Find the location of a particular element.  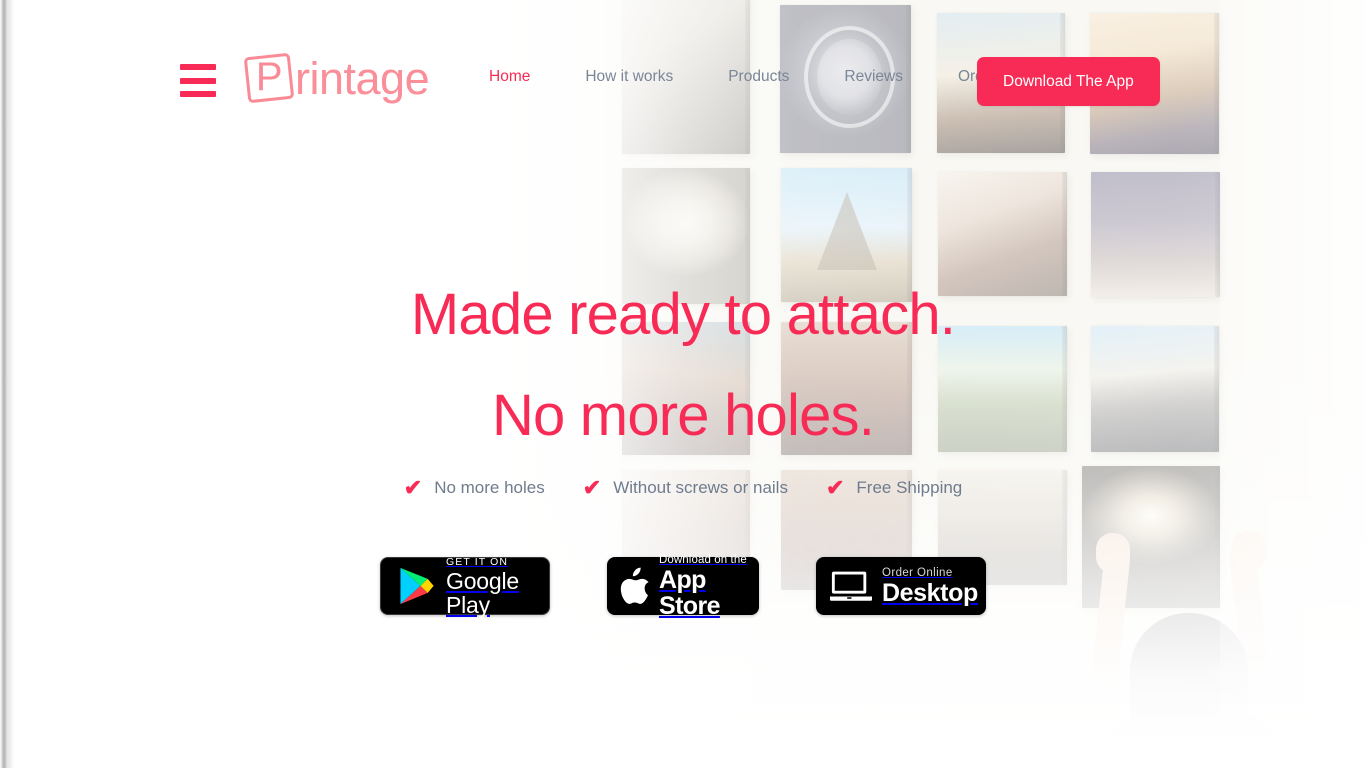

google-play-badge: GET IT ON Google Play is located at coordinates (465, 586).